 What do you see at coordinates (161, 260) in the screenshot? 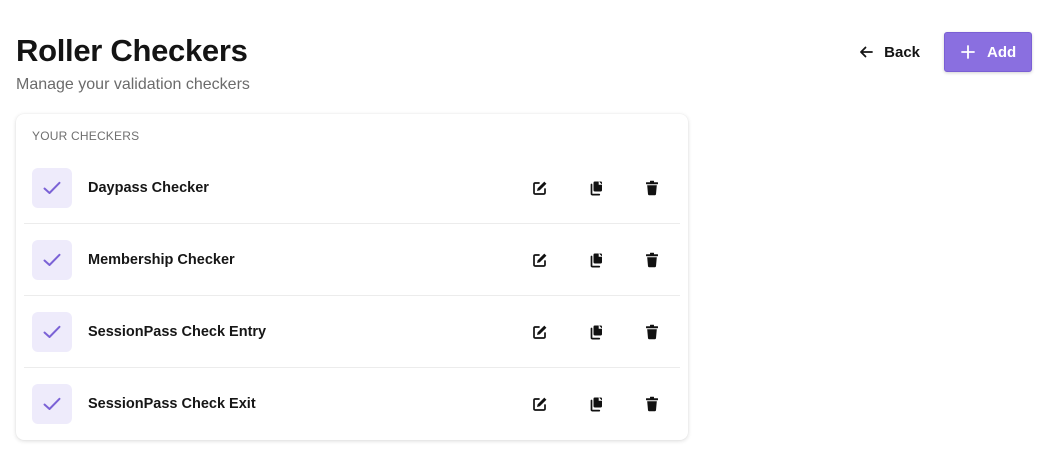
I see `checker-name: Membership Checker` at bounding box center [161, 260].